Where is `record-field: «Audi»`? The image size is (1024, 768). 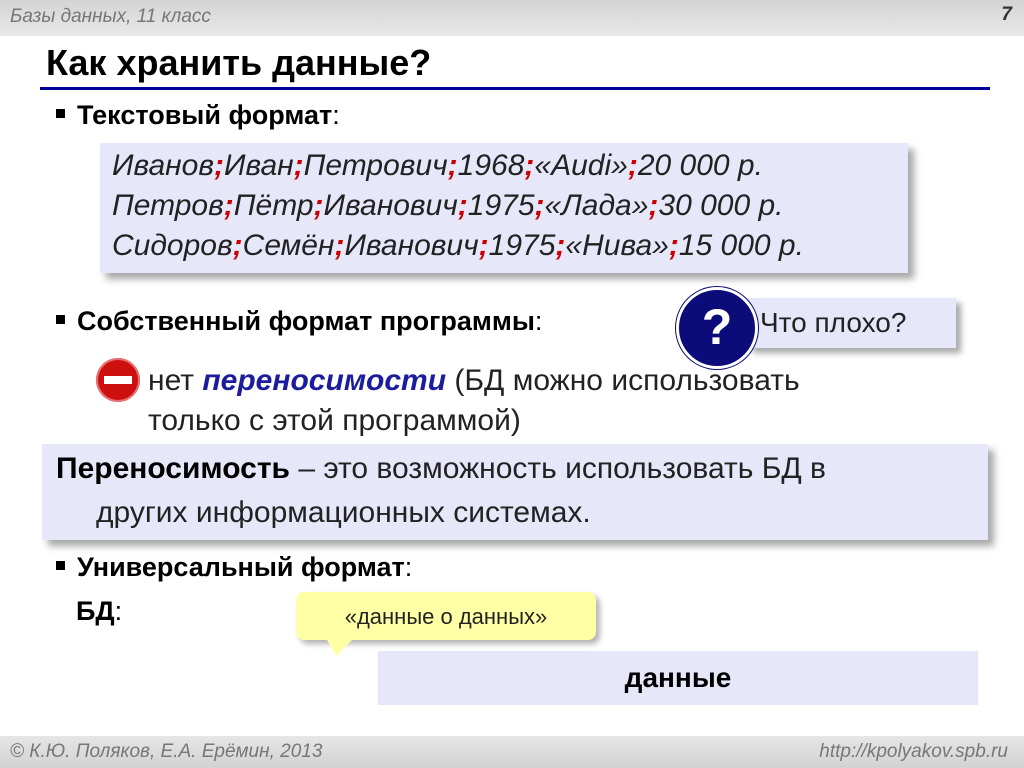
record-field: «Audi» is located at coordinates (581, 165).